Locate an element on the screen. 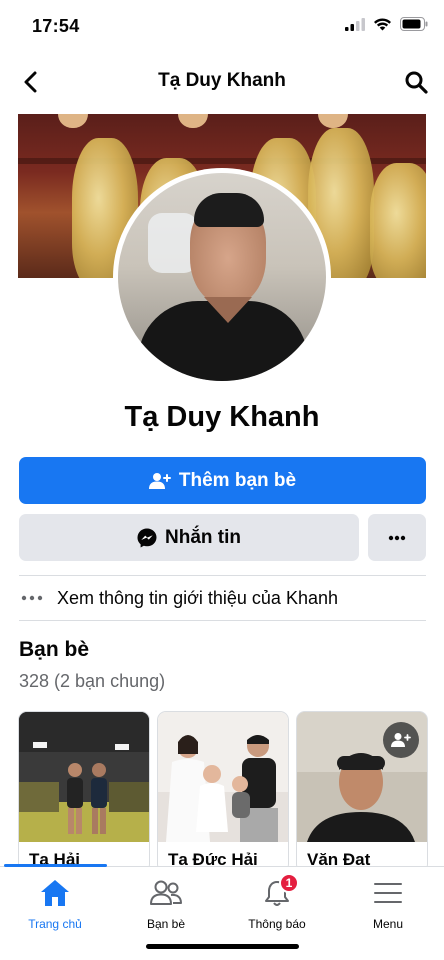 Image resolution: width=444 pixels, height=960 pixels. tab-notifications: 1 Thông báo is located at coordinates (277, 905).